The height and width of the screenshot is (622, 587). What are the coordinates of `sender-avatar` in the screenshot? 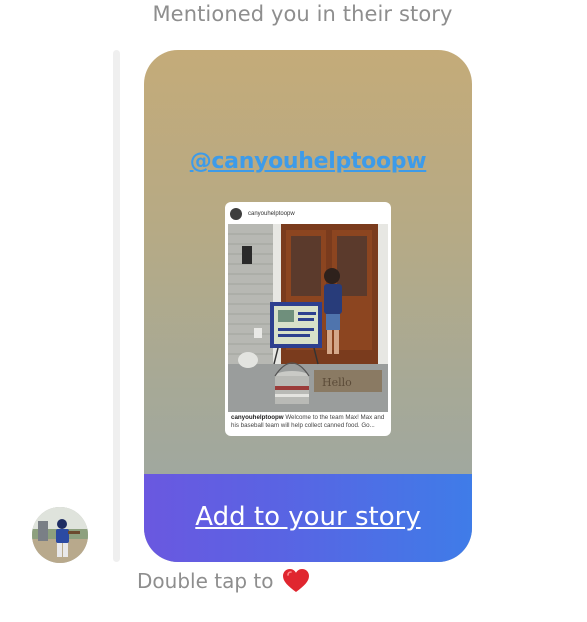 It's located at (60, 535).